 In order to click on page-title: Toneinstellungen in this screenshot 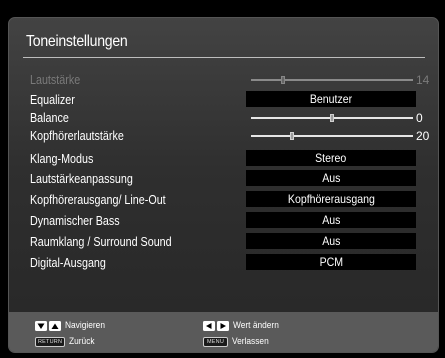, I will do `click(77, 41)`.